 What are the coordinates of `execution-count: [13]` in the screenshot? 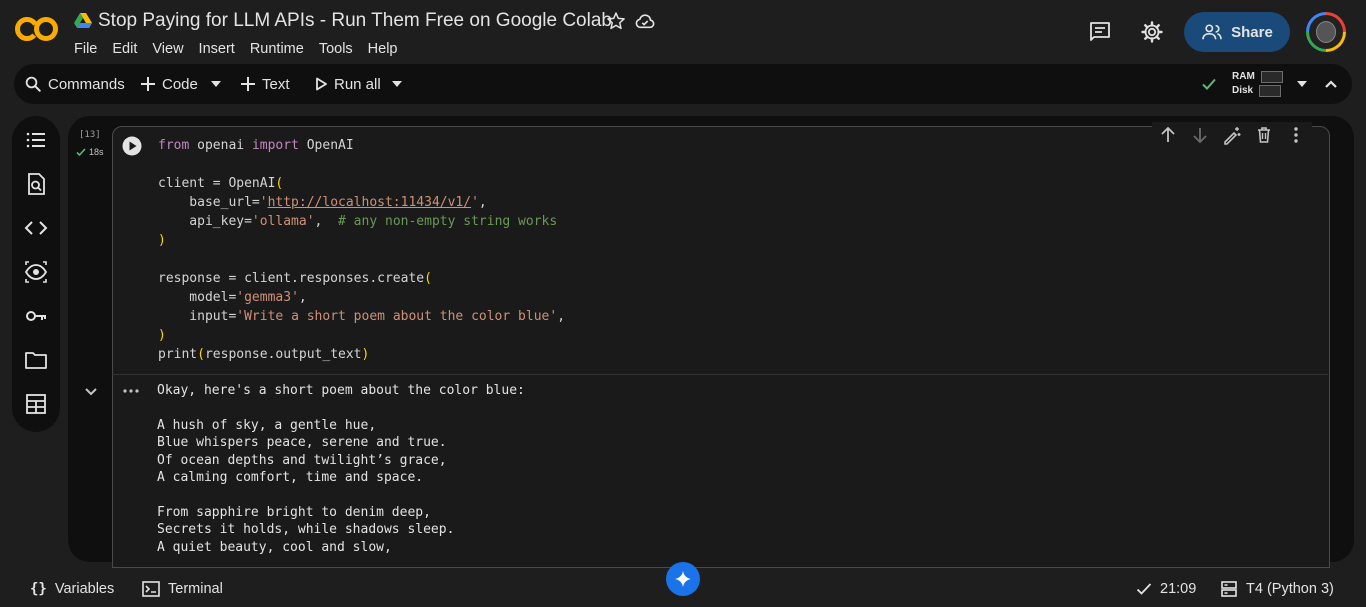 It's located at (90, 135).